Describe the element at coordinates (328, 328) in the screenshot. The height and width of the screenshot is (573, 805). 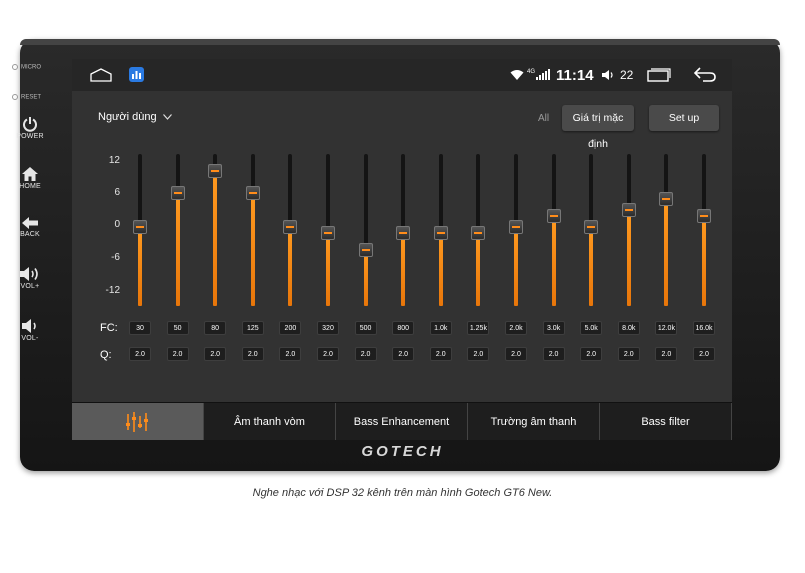
I see `fc-value-field: 320` at that location.